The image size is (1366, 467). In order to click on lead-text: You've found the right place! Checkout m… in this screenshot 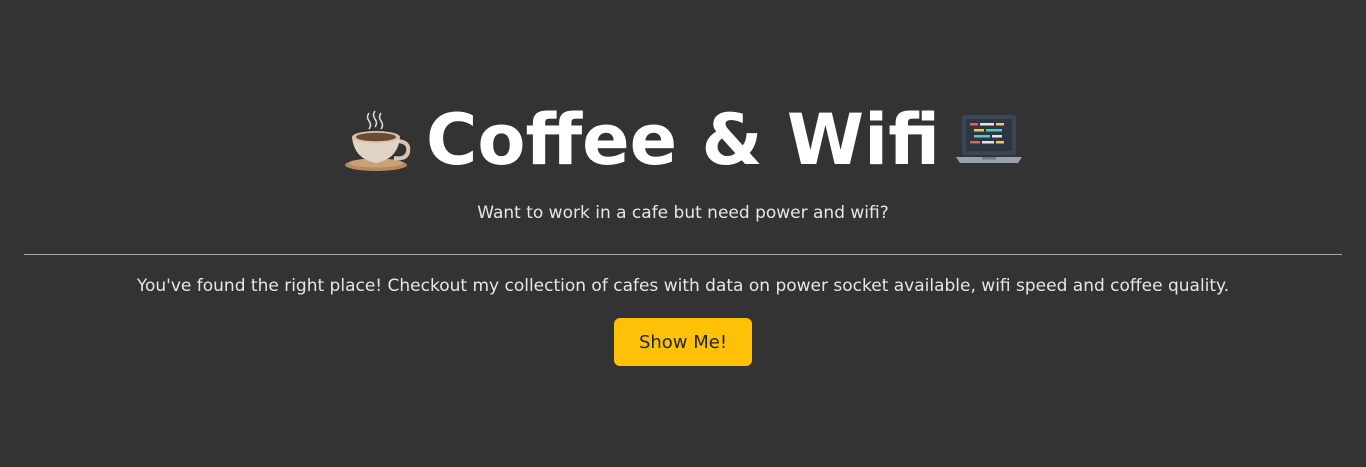, I will do `click(683, 286)`.